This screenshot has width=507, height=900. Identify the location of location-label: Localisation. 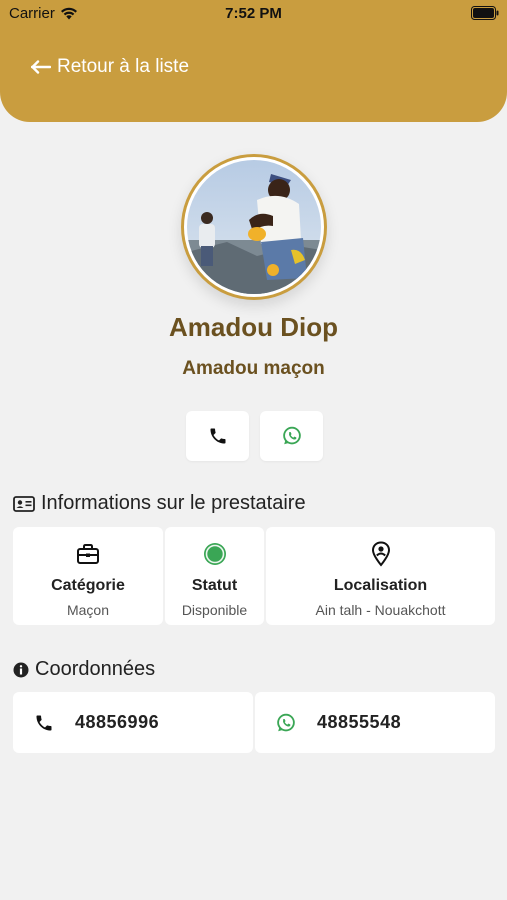
(380, 585).